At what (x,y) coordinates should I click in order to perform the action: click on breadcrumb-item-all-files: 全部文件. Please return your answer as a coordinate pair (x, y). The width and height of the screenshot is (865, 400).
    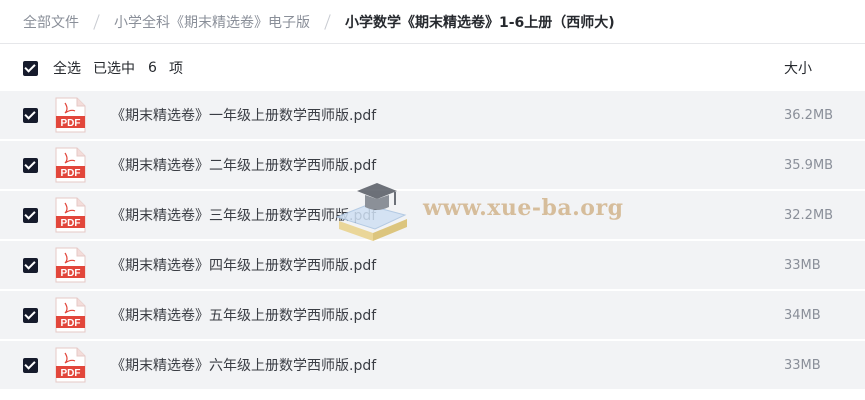
    Looking at the image, I should click on (51, 22).